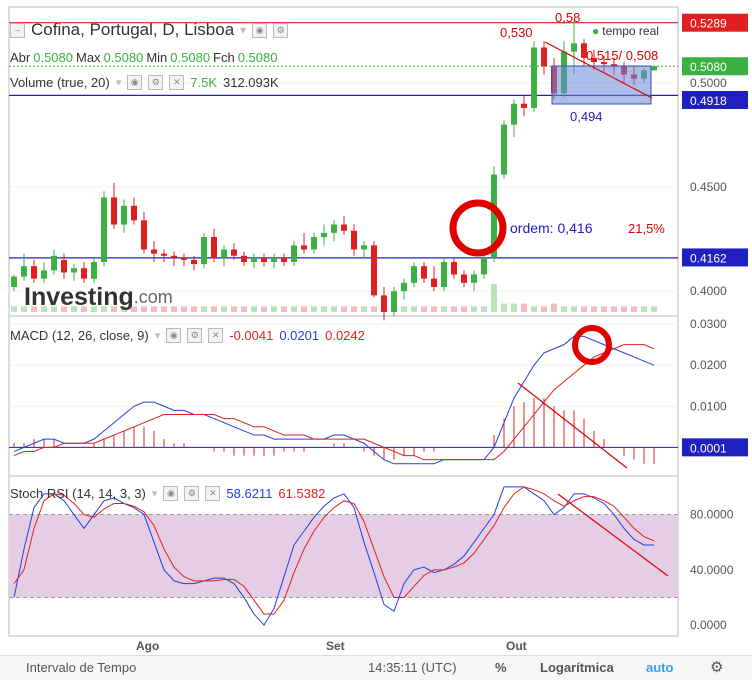 Image resolution: width=752 pixels, height=687 pixels. Describe the element at coordinates (708, 101) in the screenshot. I see `price-axis-badge-label: 0.4918` at that location.